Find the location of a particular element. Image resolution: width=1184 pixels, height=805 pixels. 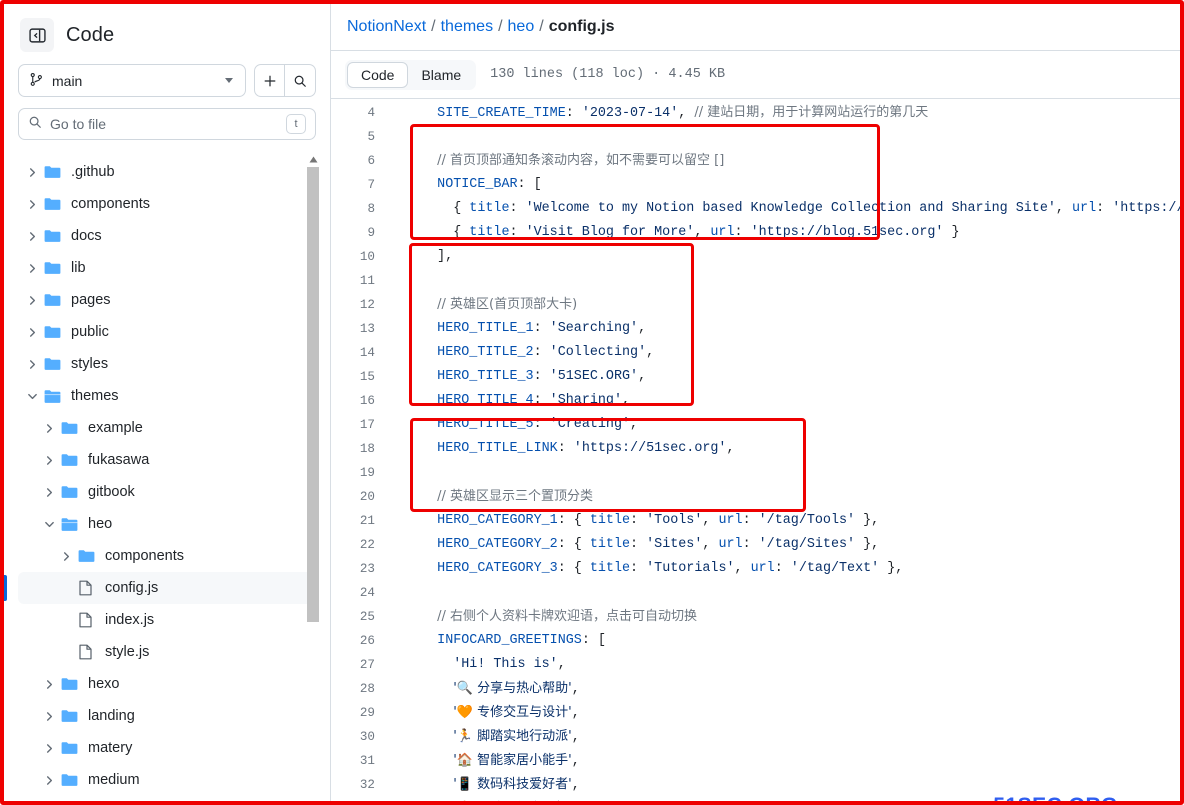

code-line-content: '🏠 智能家居小能手', is located at coordinates (786, 761).